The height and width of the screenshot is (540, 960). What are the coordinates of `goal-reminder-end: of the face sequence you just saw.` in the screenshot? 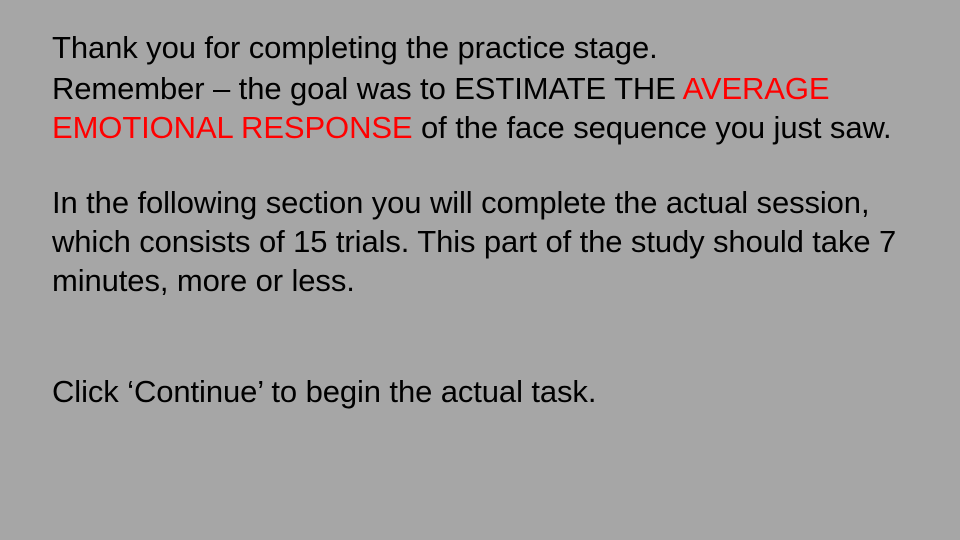 It's located at (652, 127).